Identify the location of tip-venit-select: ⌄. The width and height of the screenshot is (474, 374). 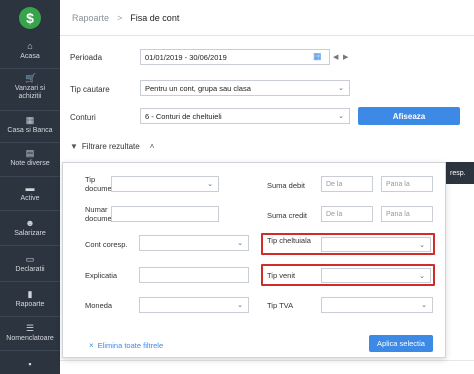
(376, 275).